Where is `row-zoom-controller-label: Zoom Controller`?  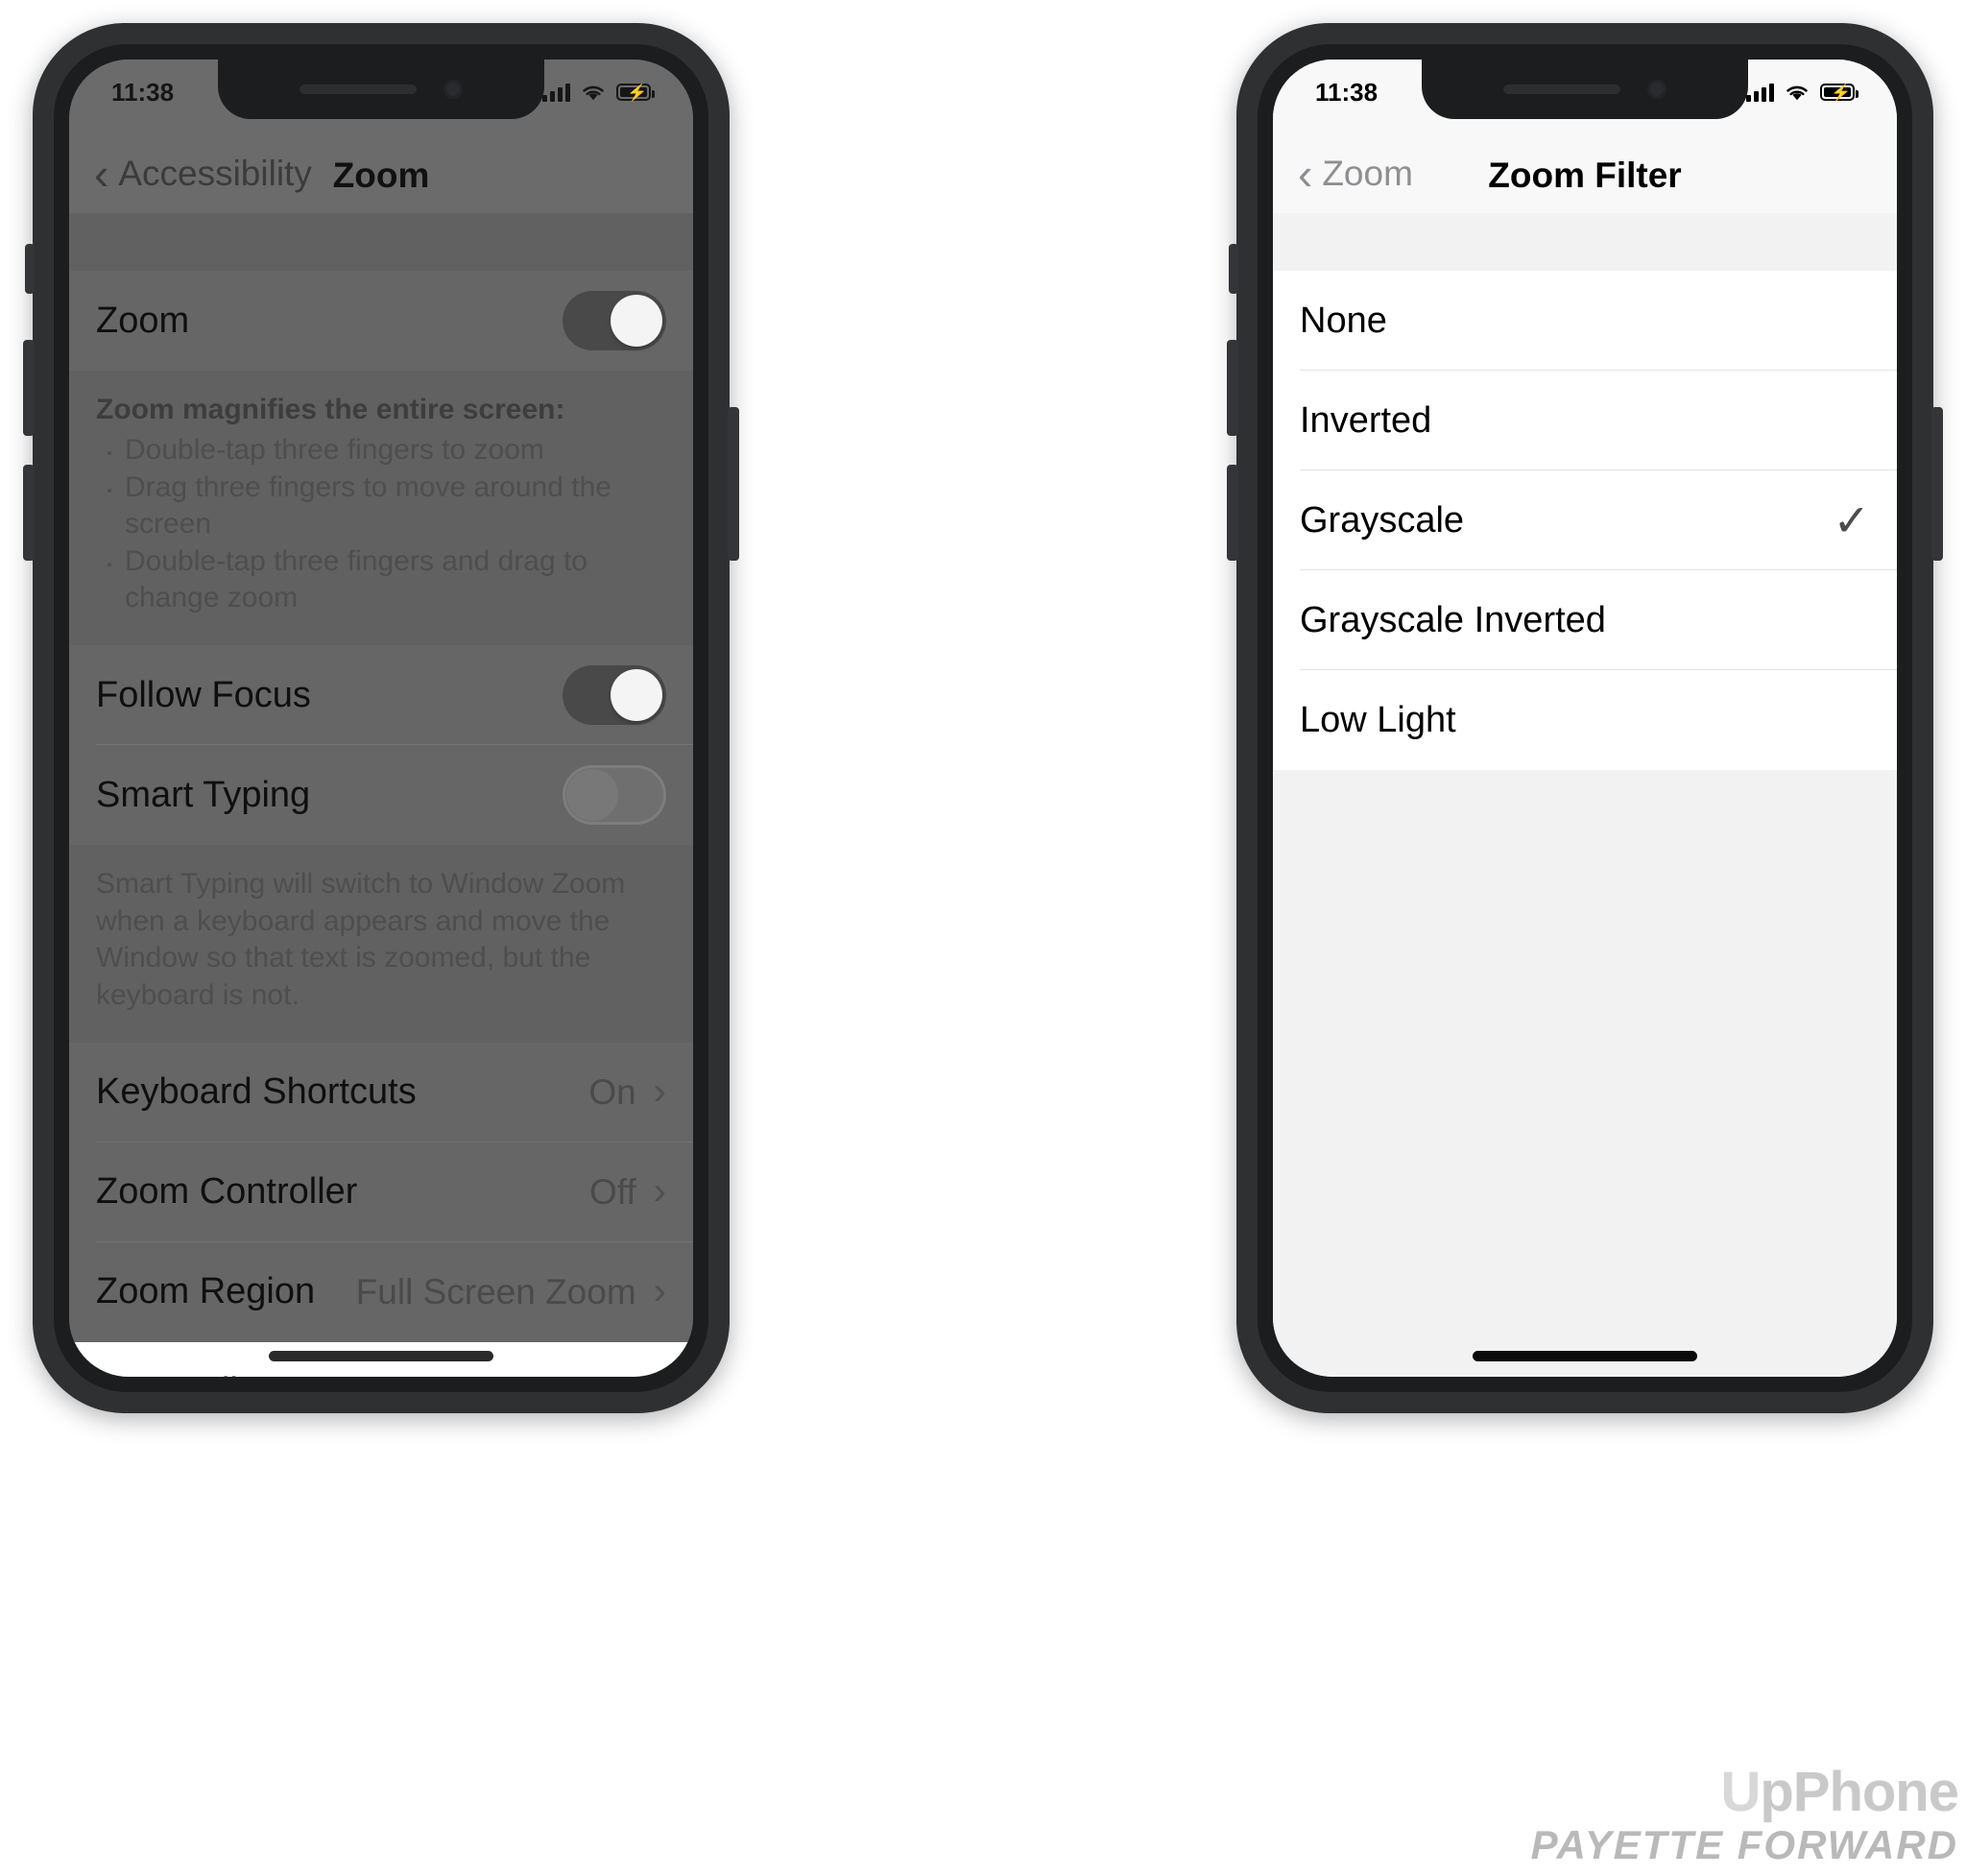
row-zoom-controller-label: Zoom Controller is located at coordinates (227, 1192).